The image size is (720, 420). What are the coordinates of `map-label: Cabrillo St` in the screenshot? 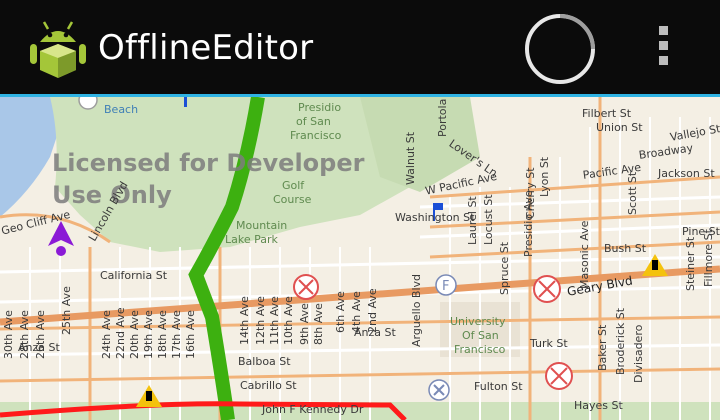 It's located at (268, 385).